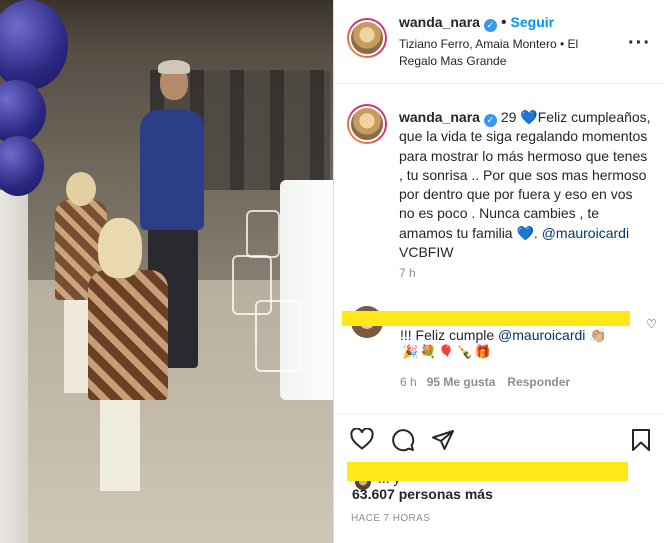 Image resolution: width=664 pixels, height=543 pixels. What do you see at coordinates (362, 441) in the screenshot?
I see `like-heart-icon` at bounding box center [362, 441].